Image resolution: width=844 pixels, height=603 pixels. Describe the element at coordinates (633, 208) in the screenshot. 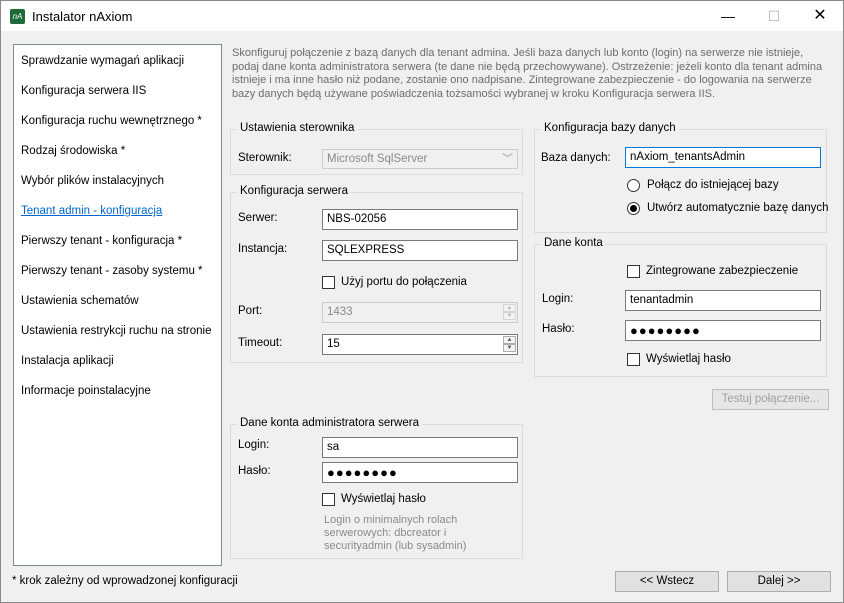

I see `create-auto-radio` at that location.